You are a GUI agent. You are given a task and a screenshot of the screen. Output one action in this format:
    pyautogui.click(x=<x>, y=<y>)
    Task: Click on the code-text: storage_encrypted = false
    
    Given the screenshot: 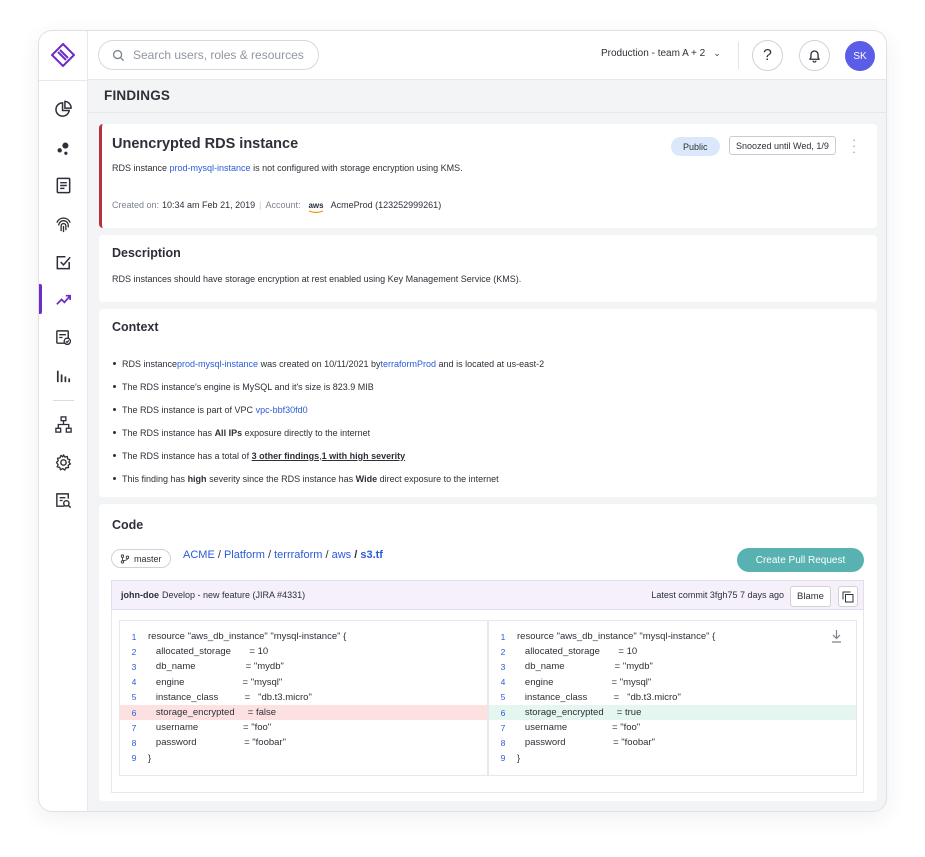 What is the action you would take?
    pyautogui.click(x=212, y=713)
    